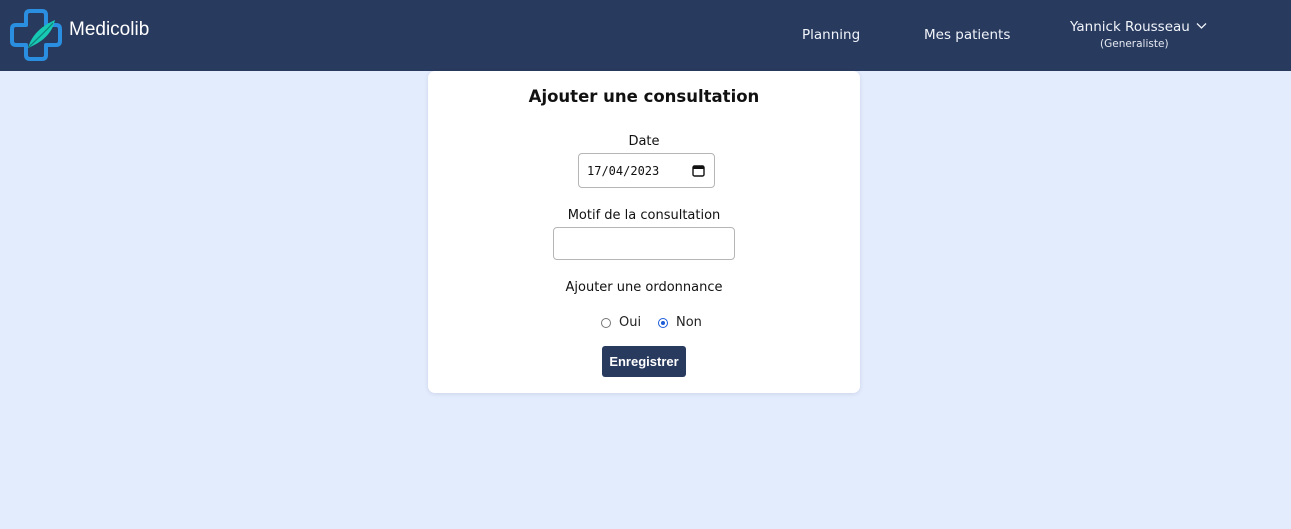  I want to click on ordonnance-label: Ajouter une ordonnance, so click(644, 287).